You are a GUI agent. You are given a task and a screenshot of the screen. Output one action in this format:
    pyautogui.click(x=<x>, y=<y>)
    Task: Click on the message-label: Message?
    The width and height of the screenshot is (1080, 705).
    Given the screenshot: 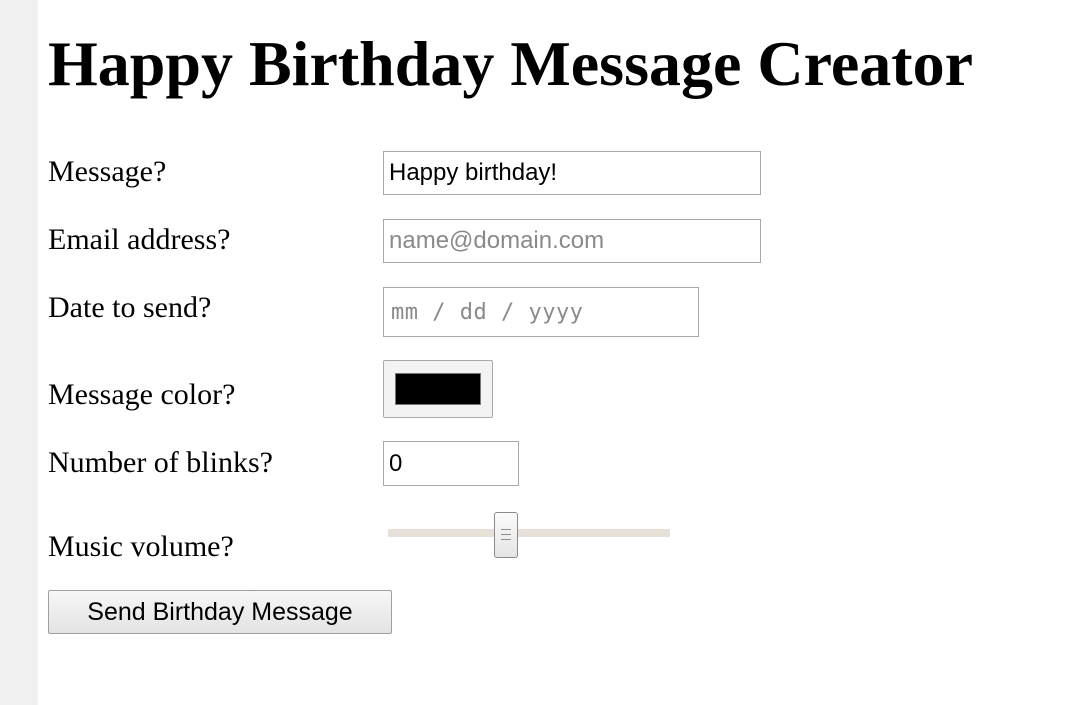 What is the action you would take?
    pyautogui.click(x=107, y=171)
    